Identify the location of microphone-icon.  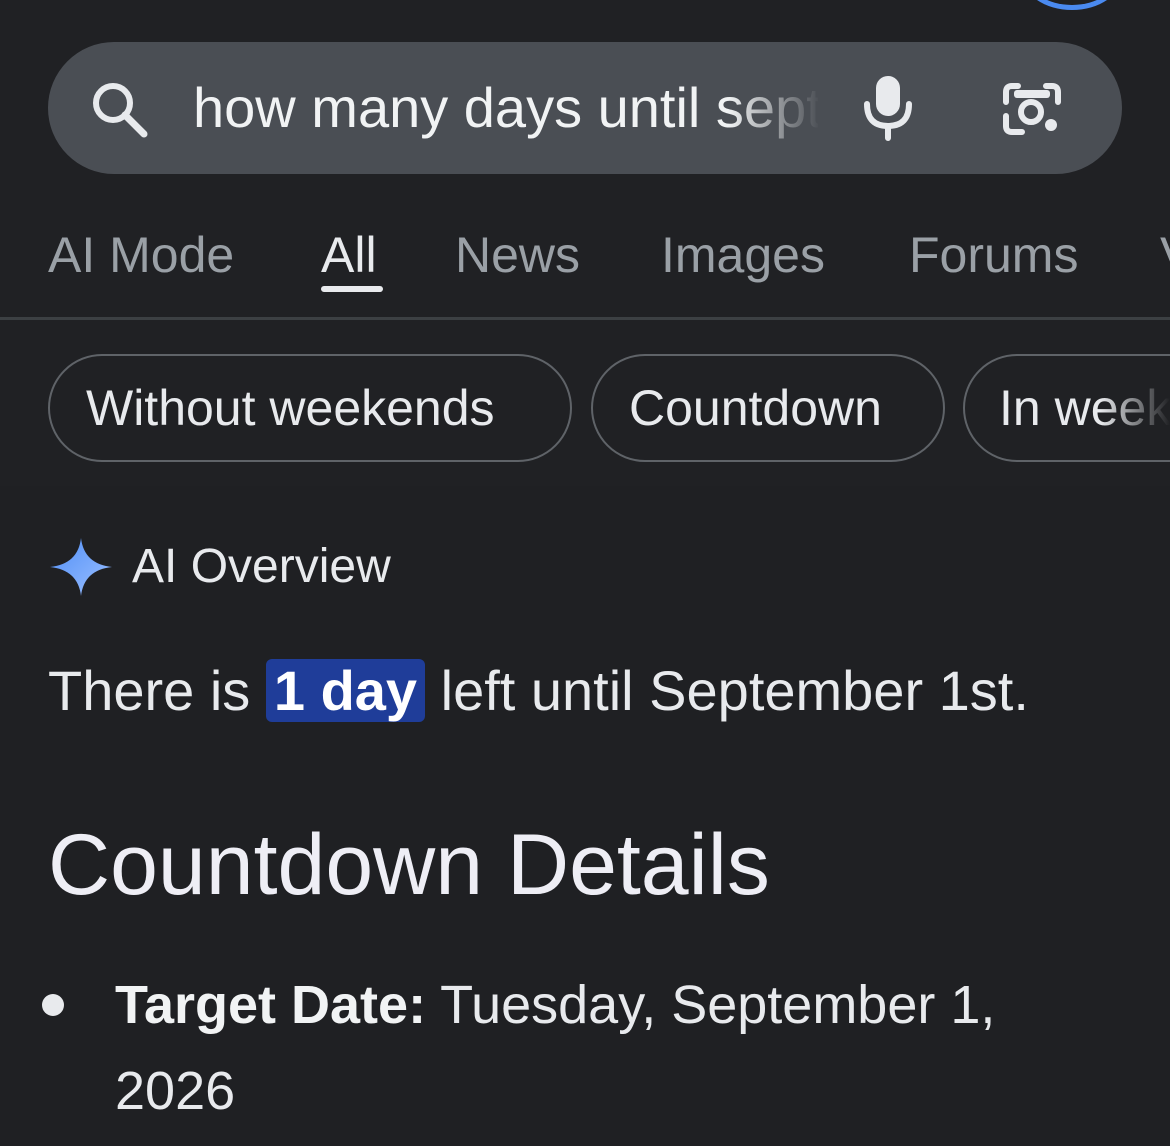
(888, 106).